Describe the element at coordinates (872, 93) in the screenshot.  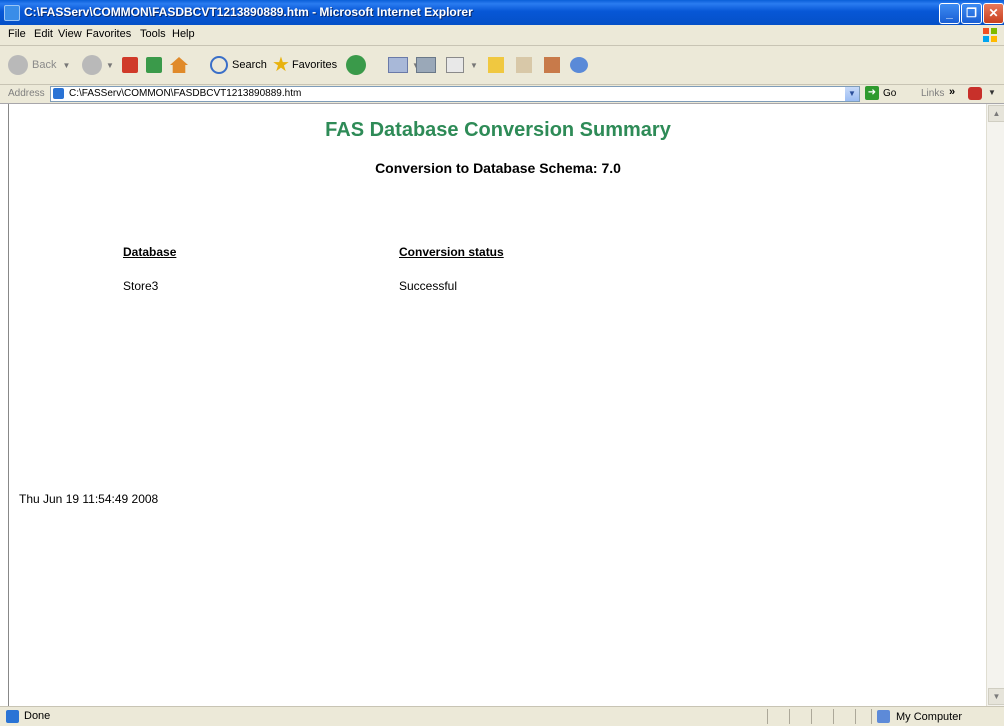
I see `go-arrow-icon: ➜` at that location.